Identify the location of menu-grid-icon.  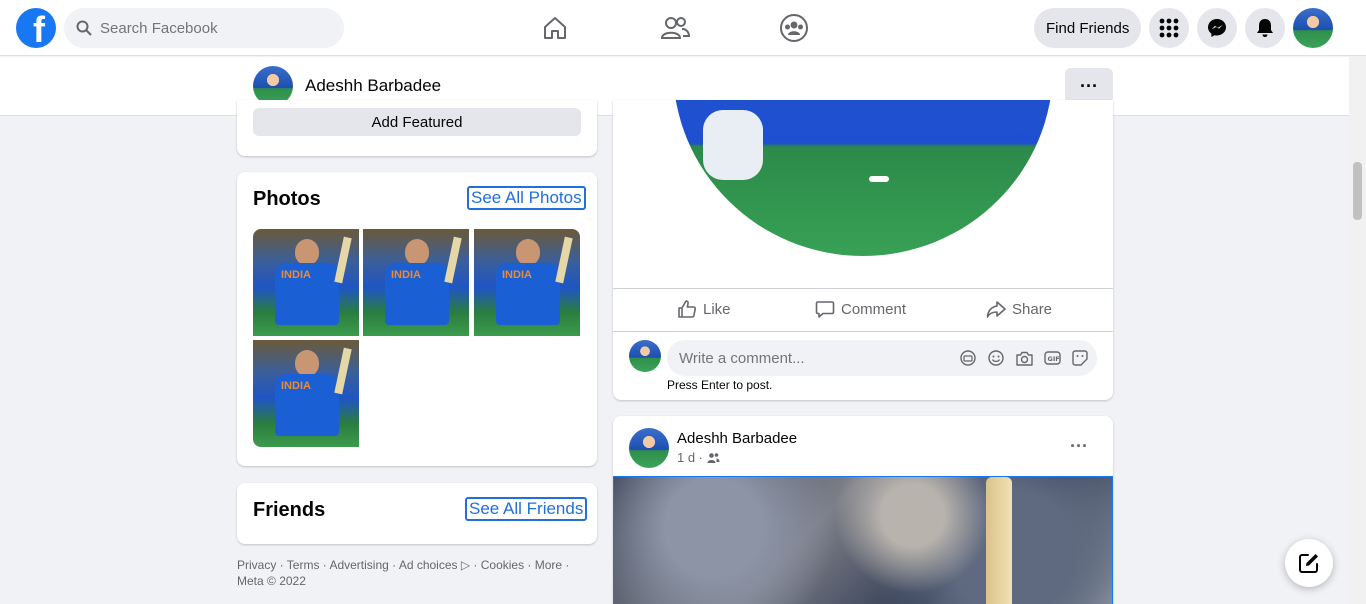
(1169, 28).